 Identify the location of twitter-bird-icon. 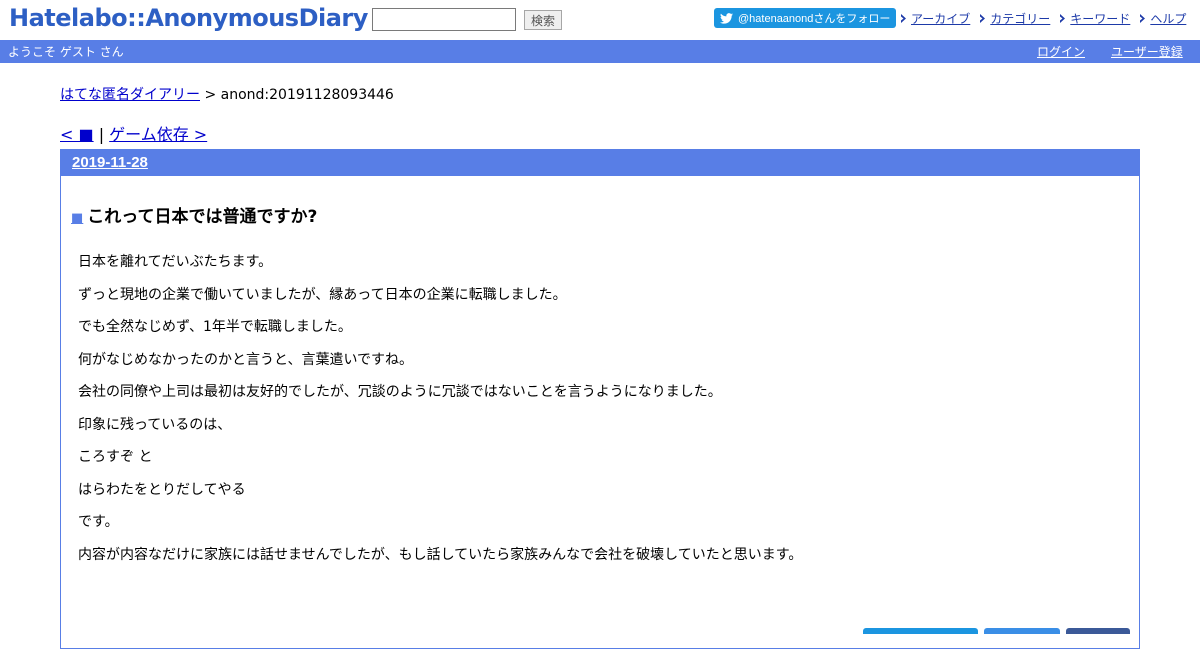
(726, 18).